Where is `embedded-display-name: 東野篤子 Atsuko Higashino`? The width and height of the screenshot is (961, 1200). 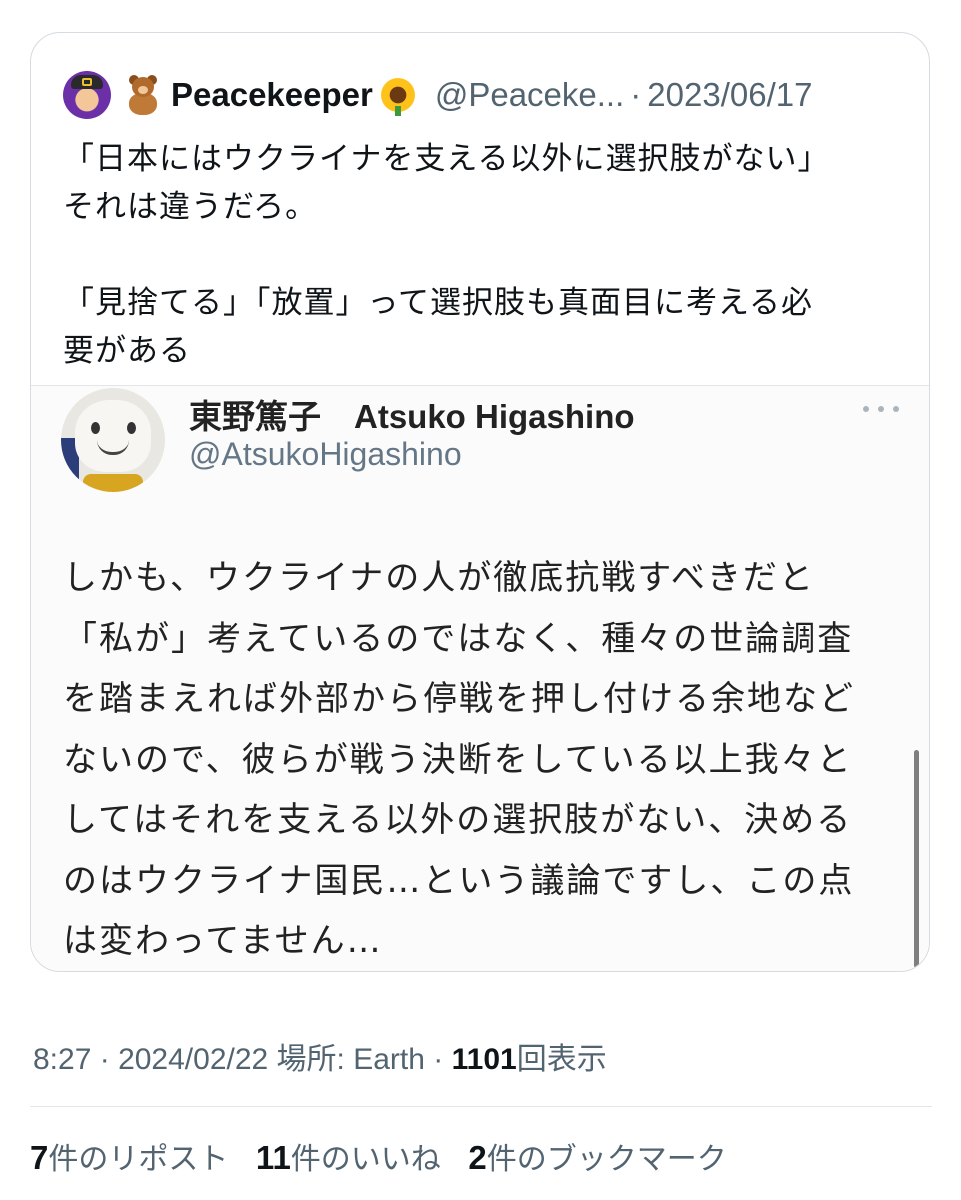 embedded-display-name: 東野篤子 Atsuko Higashino is located at coordinates (412, 416).